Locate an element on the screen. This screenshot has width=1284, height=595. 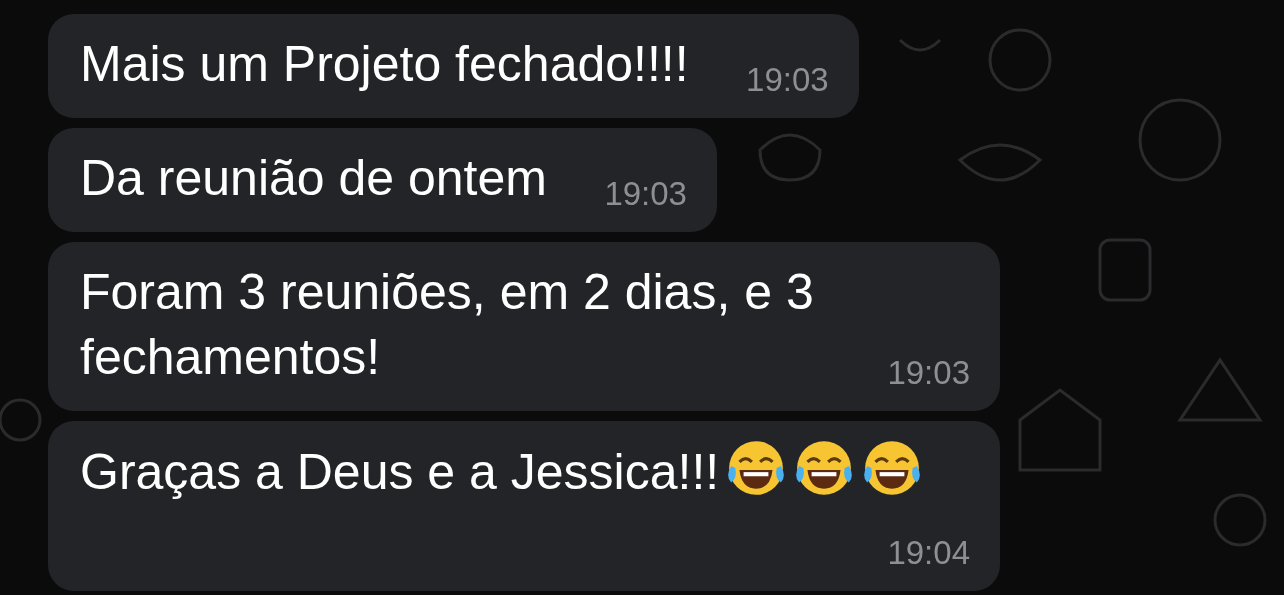
message-text: Da reunião de ontem is located at coordinates (313, 178).